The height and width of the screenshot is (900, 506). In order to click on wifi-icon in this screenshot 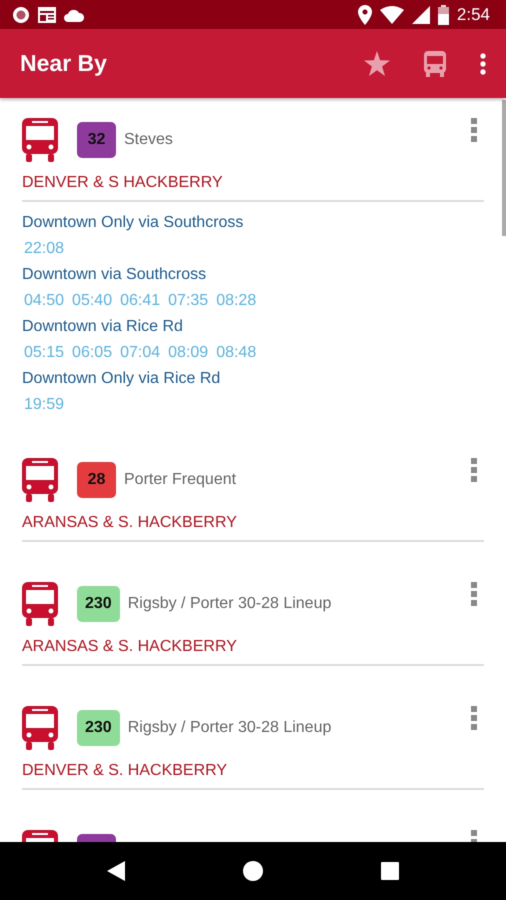, I will do `click(392, 15)`.